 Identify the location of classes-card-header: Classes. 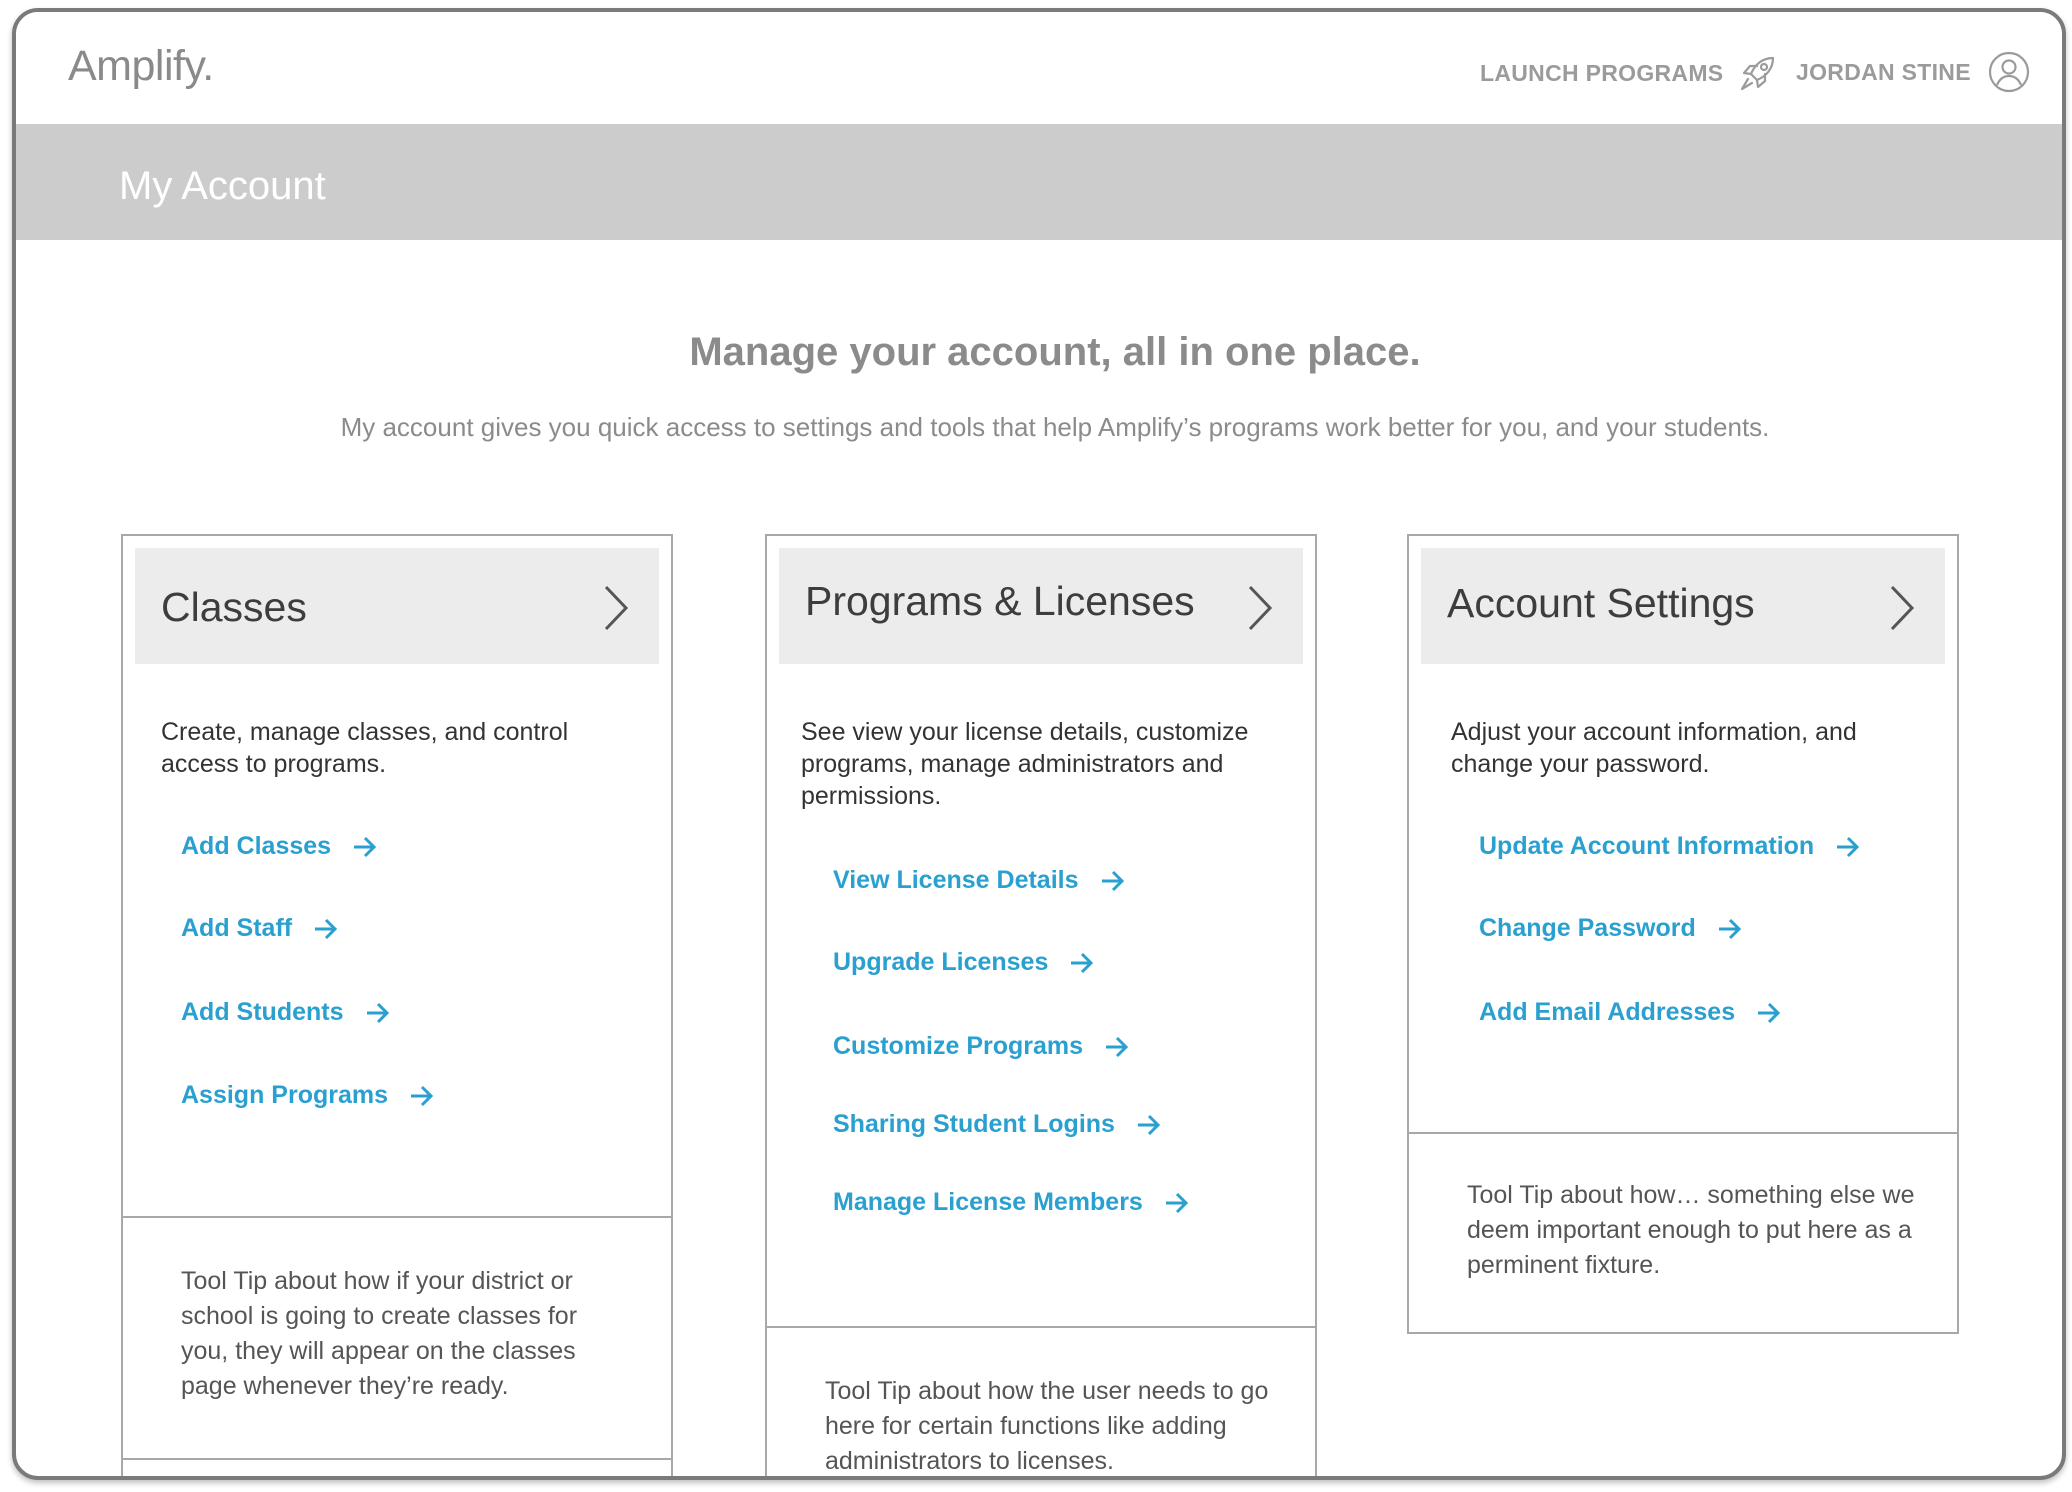
(397, 606).